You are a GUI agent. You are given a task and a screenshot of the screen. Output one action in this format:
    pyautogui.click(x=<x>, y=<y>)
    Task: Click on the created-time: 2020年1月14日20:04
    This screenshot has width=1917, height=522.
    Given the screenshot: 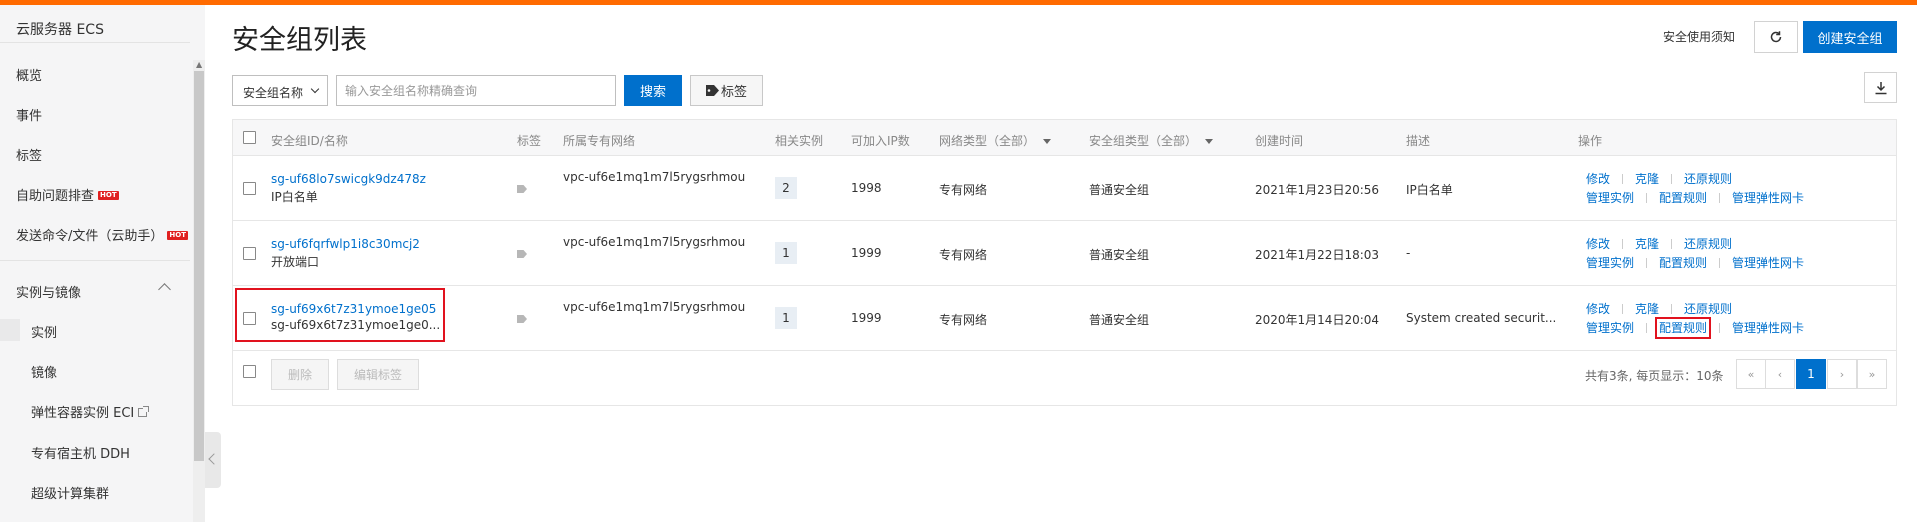 What is the action you would take?
    pyautogui.click(x=1317, y=320)
    